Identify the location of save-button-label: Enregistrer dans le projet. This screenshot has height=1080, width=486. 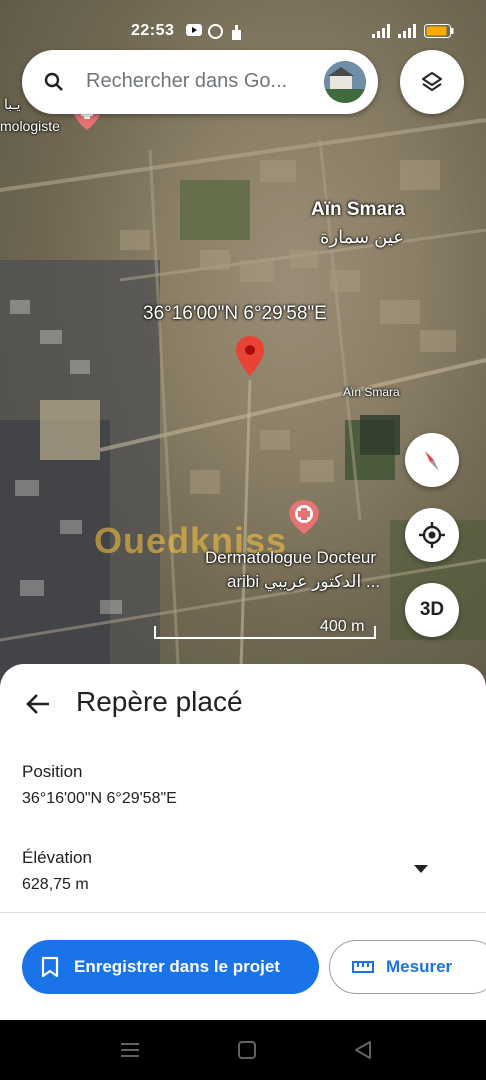
(177, 966).